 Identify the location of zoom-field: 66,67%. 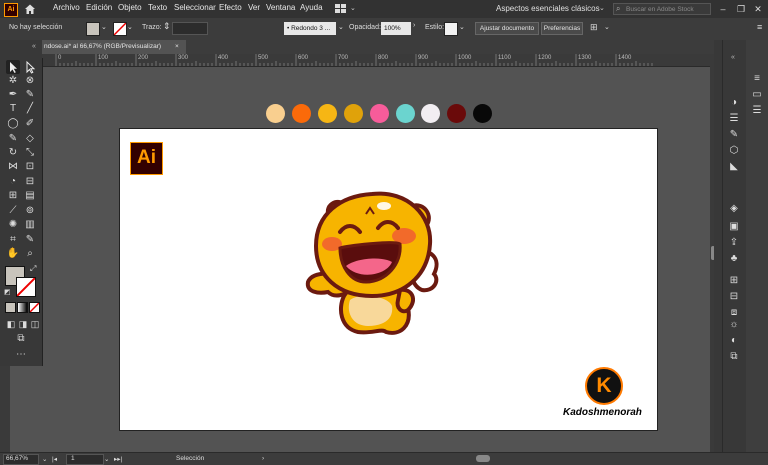
(21, 459).